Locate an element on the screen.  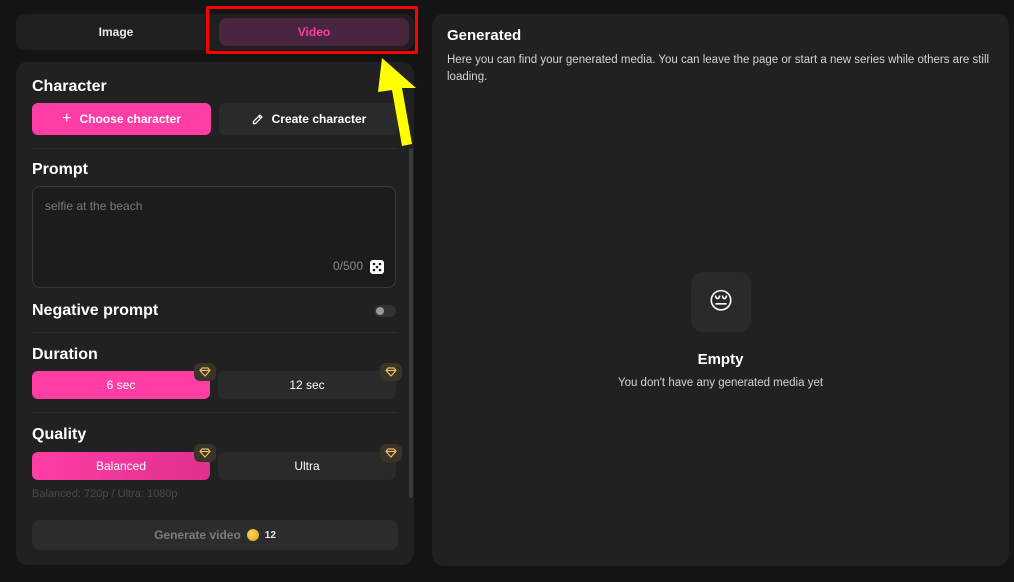
duration-option-6-sec: 6 sec is located at coordinates (121, 385).